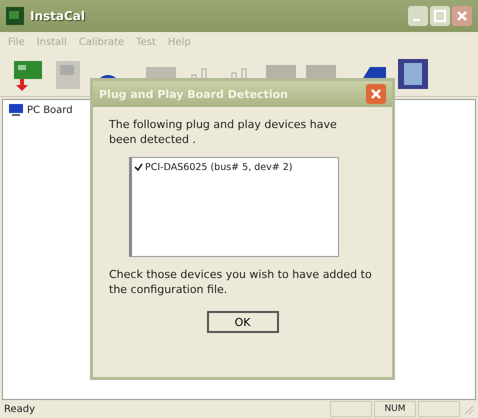 Image resolution: width=478 pixels, height=418 pixels. I want to click on checkmark-icon, so click(138, 167).